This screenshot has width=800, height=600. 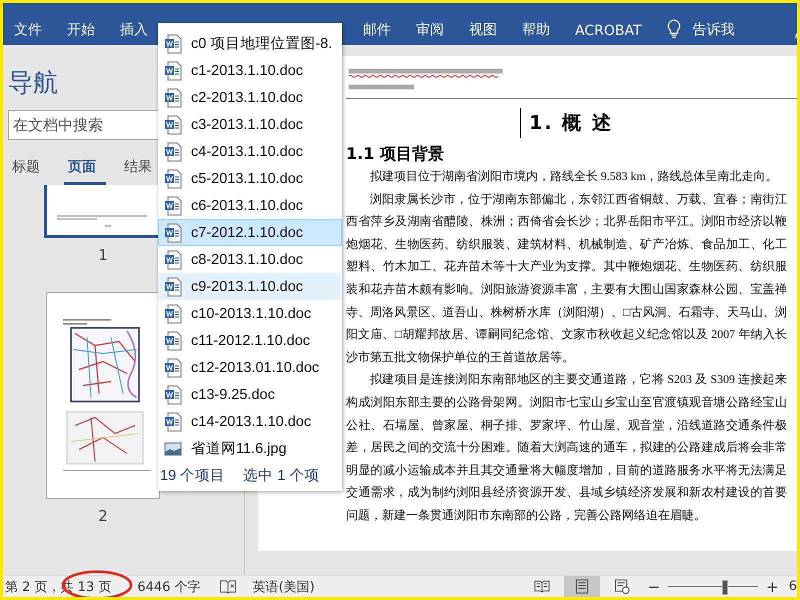 I want to click on file-item: c14-2013.1.10.doc, so click(x=250, y=421).